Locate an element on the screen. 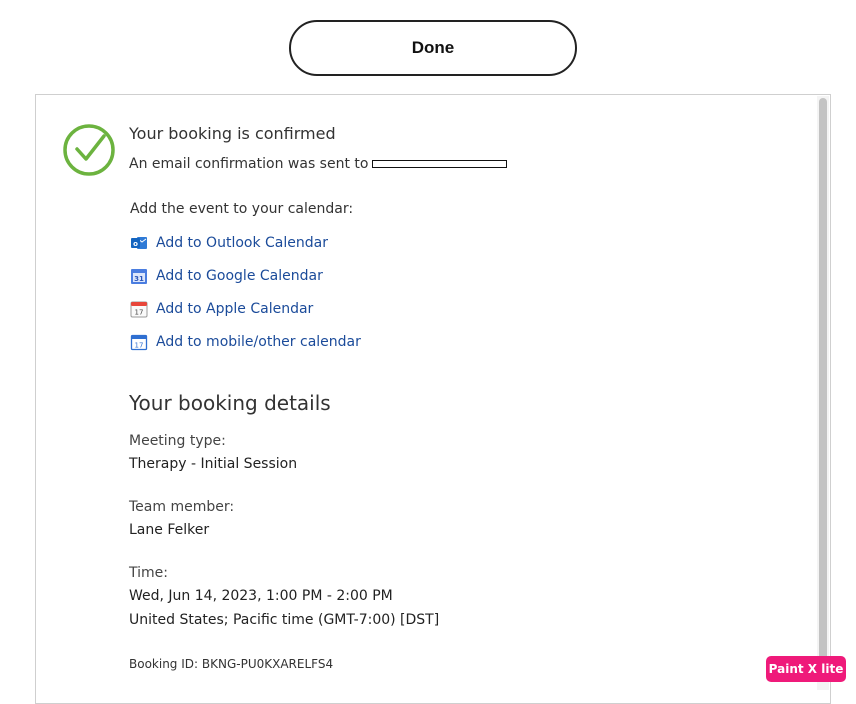  outlook-icon: o is located at coordinates (139, 243).